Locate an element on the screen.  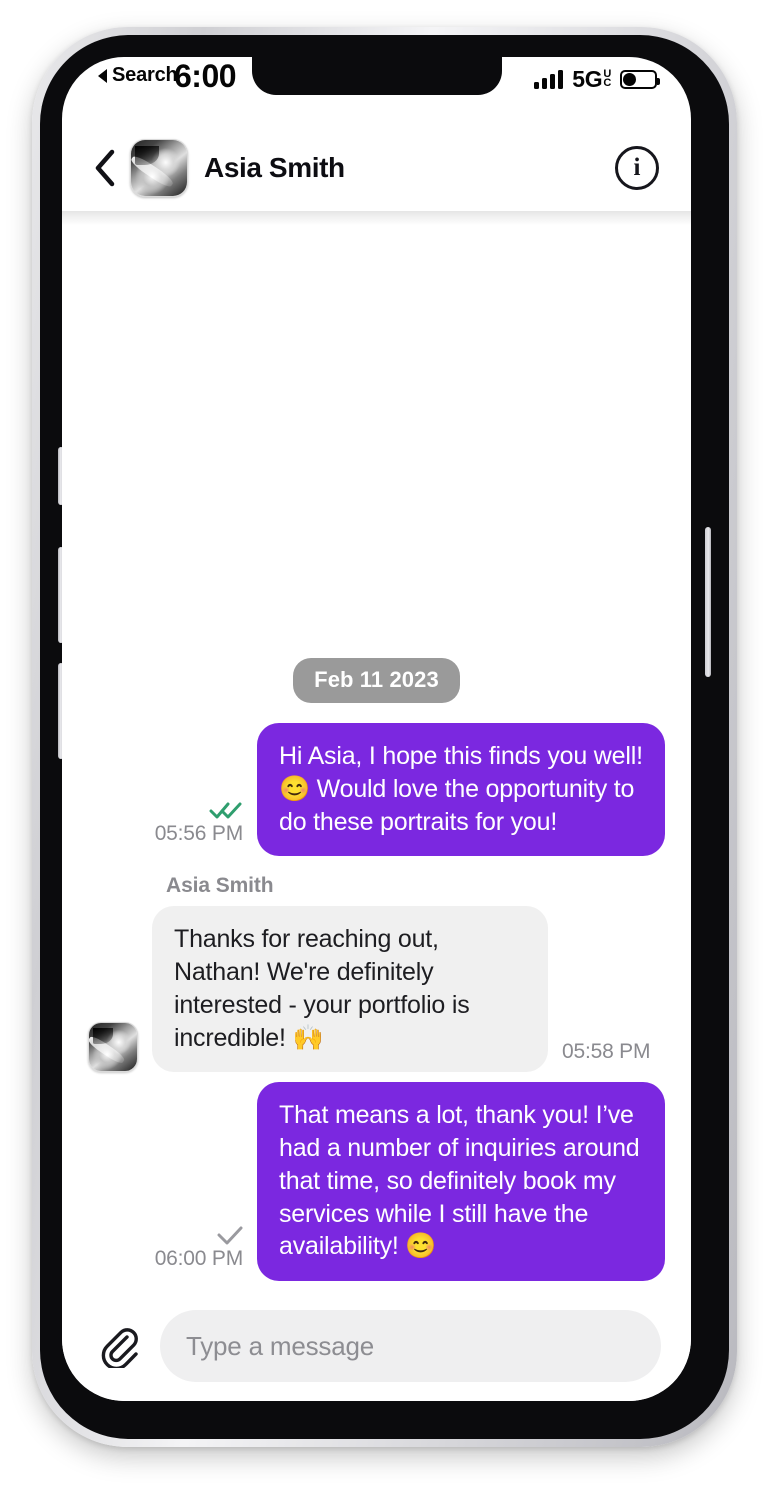
contact-avatar is located at coordinates (159, 168).